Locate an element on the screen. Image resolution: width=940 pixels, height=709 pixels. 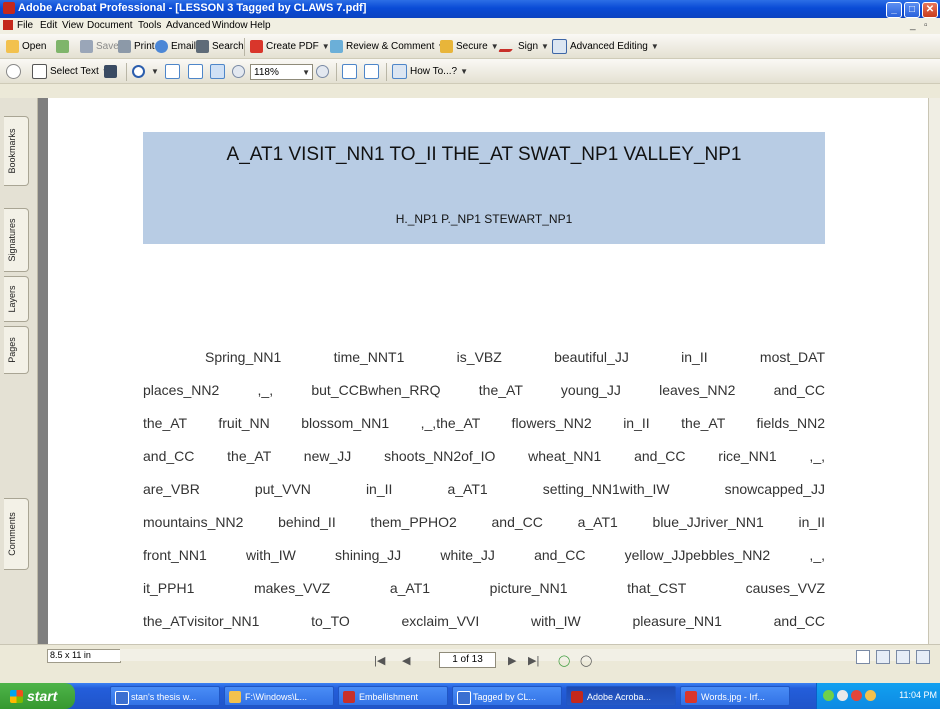
fit-page-icon is located at coordinates (195, 71).